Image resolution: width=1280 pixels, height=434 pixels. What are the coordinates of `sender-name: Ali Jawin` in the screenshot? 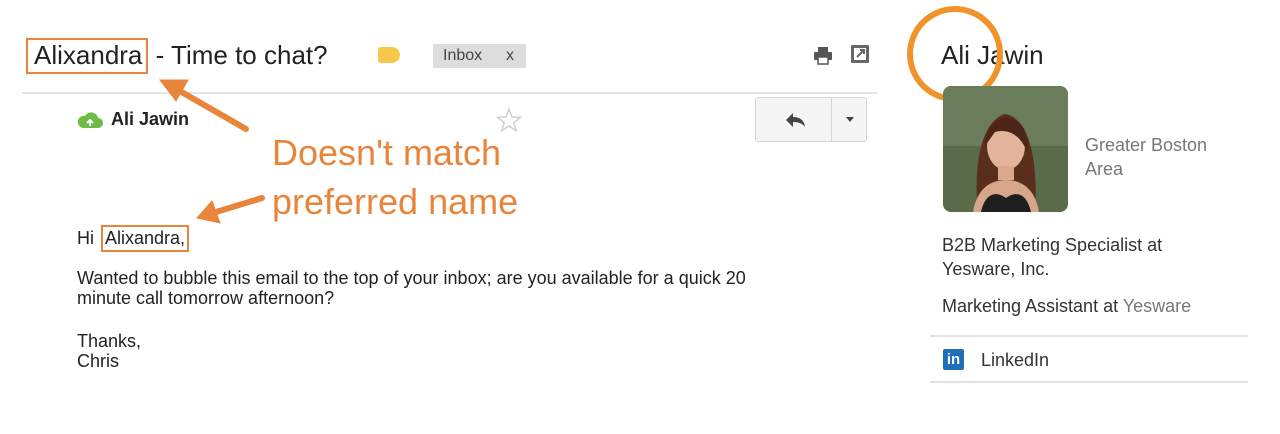 It's located at (150, 119).